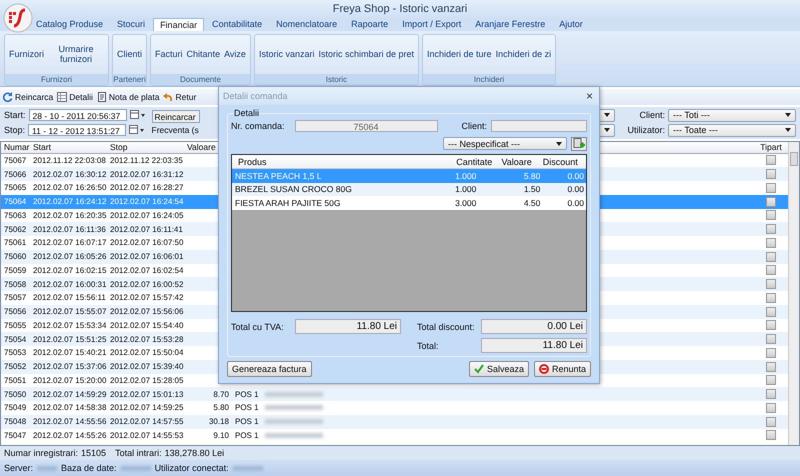 The width and height of the screenshot is (800, 476). I want to click on table-cell-text: 75057, so click(15, 297).